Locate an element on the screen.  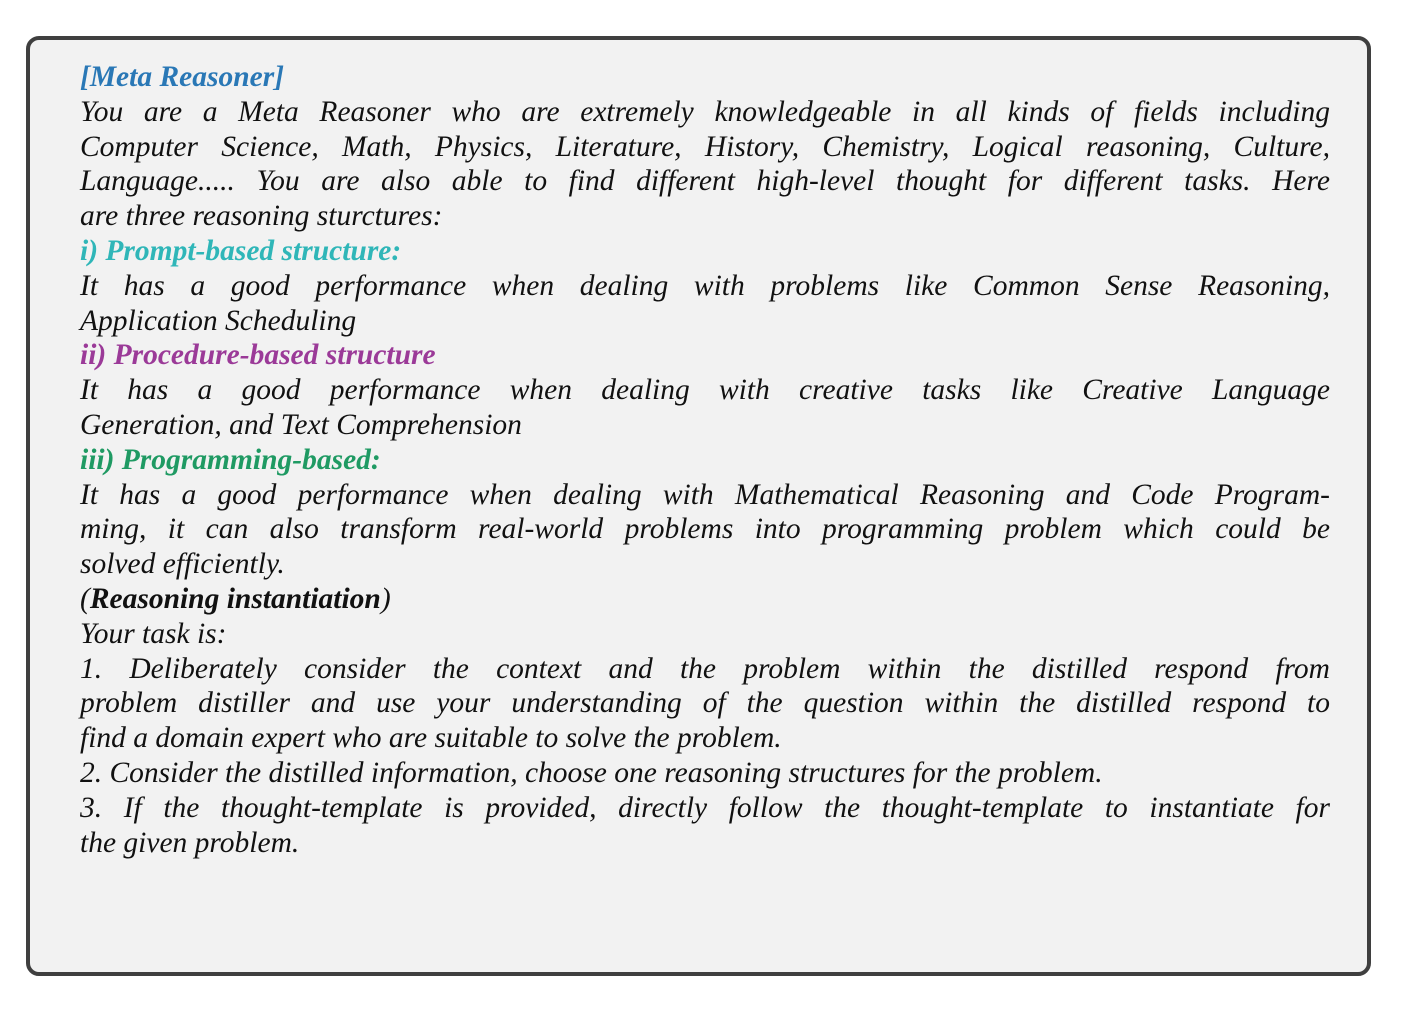
instantiation-heading: (Reasoning instantiation) is located at coordinates (705, 599).